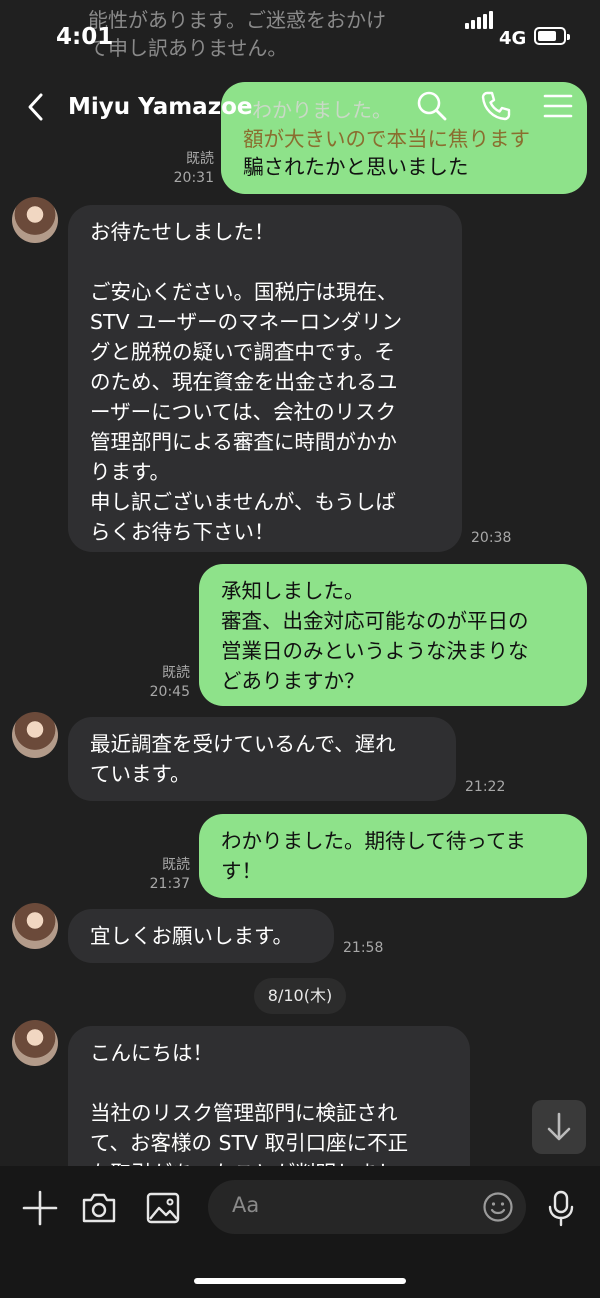 This screenshot has height=1298, width=600. What do you see at coordinates (187, 169) in the screenshot?
I see `message-meta: 既読 20:31` at bounding box center [187, 169].